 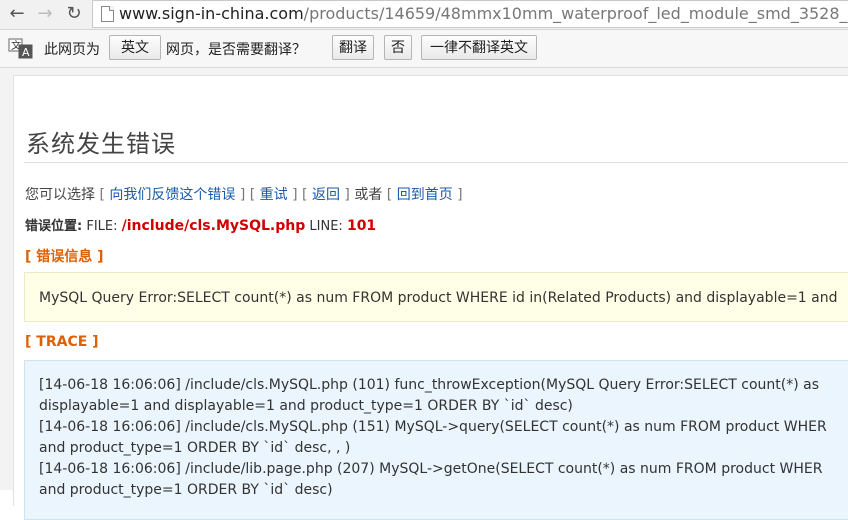 What do you see at coordinates (172, 195) in the screenshot?
I see `feedback-link: 向我们反馈这个错误` at bounding box center [172, 195].